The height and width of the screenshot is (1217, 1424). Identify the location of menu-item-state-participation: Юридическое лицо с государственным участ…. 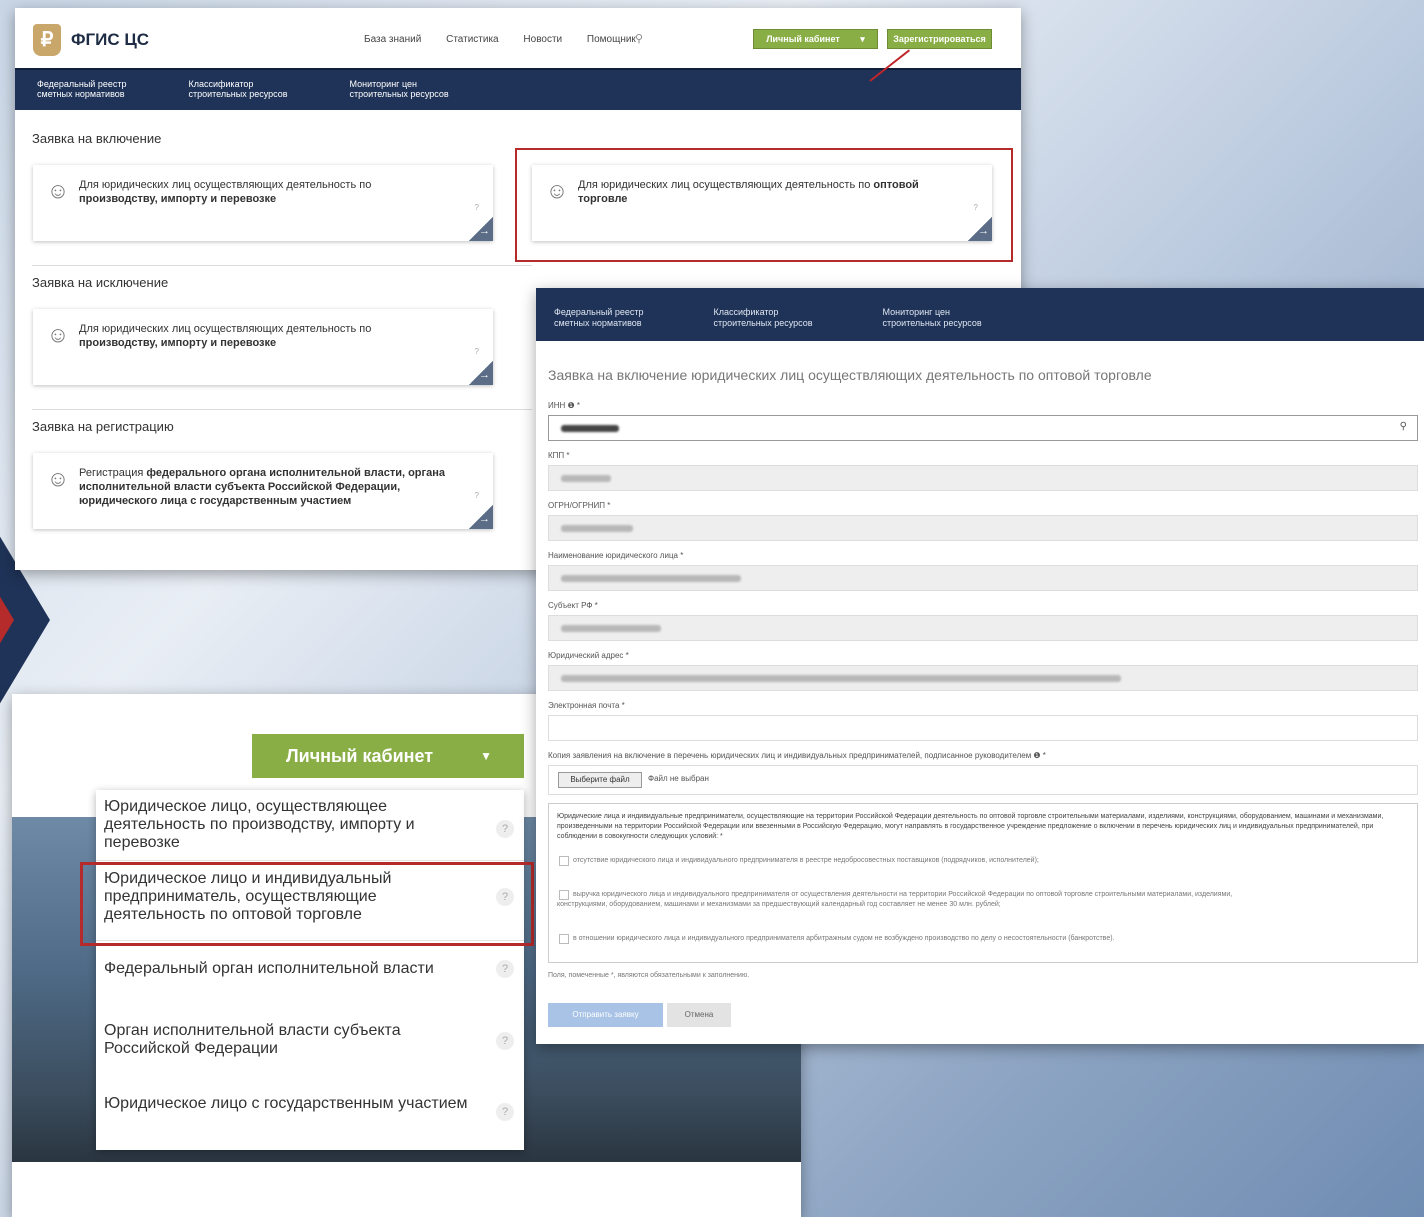
(289, 1104).